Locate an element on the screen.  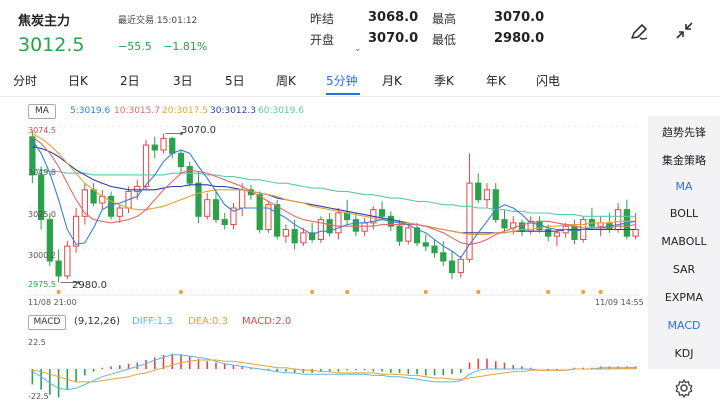
indicator-ma: MA is located at coordinates (684, 186).